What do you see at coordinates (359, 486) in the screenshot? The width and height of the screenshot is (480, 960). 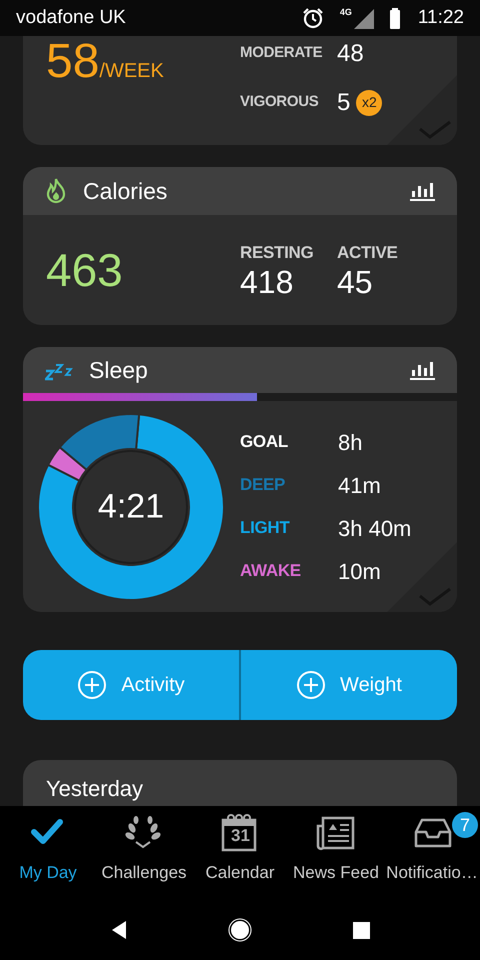 I see `legend-value: 41m` at bounding box center [359, 486].